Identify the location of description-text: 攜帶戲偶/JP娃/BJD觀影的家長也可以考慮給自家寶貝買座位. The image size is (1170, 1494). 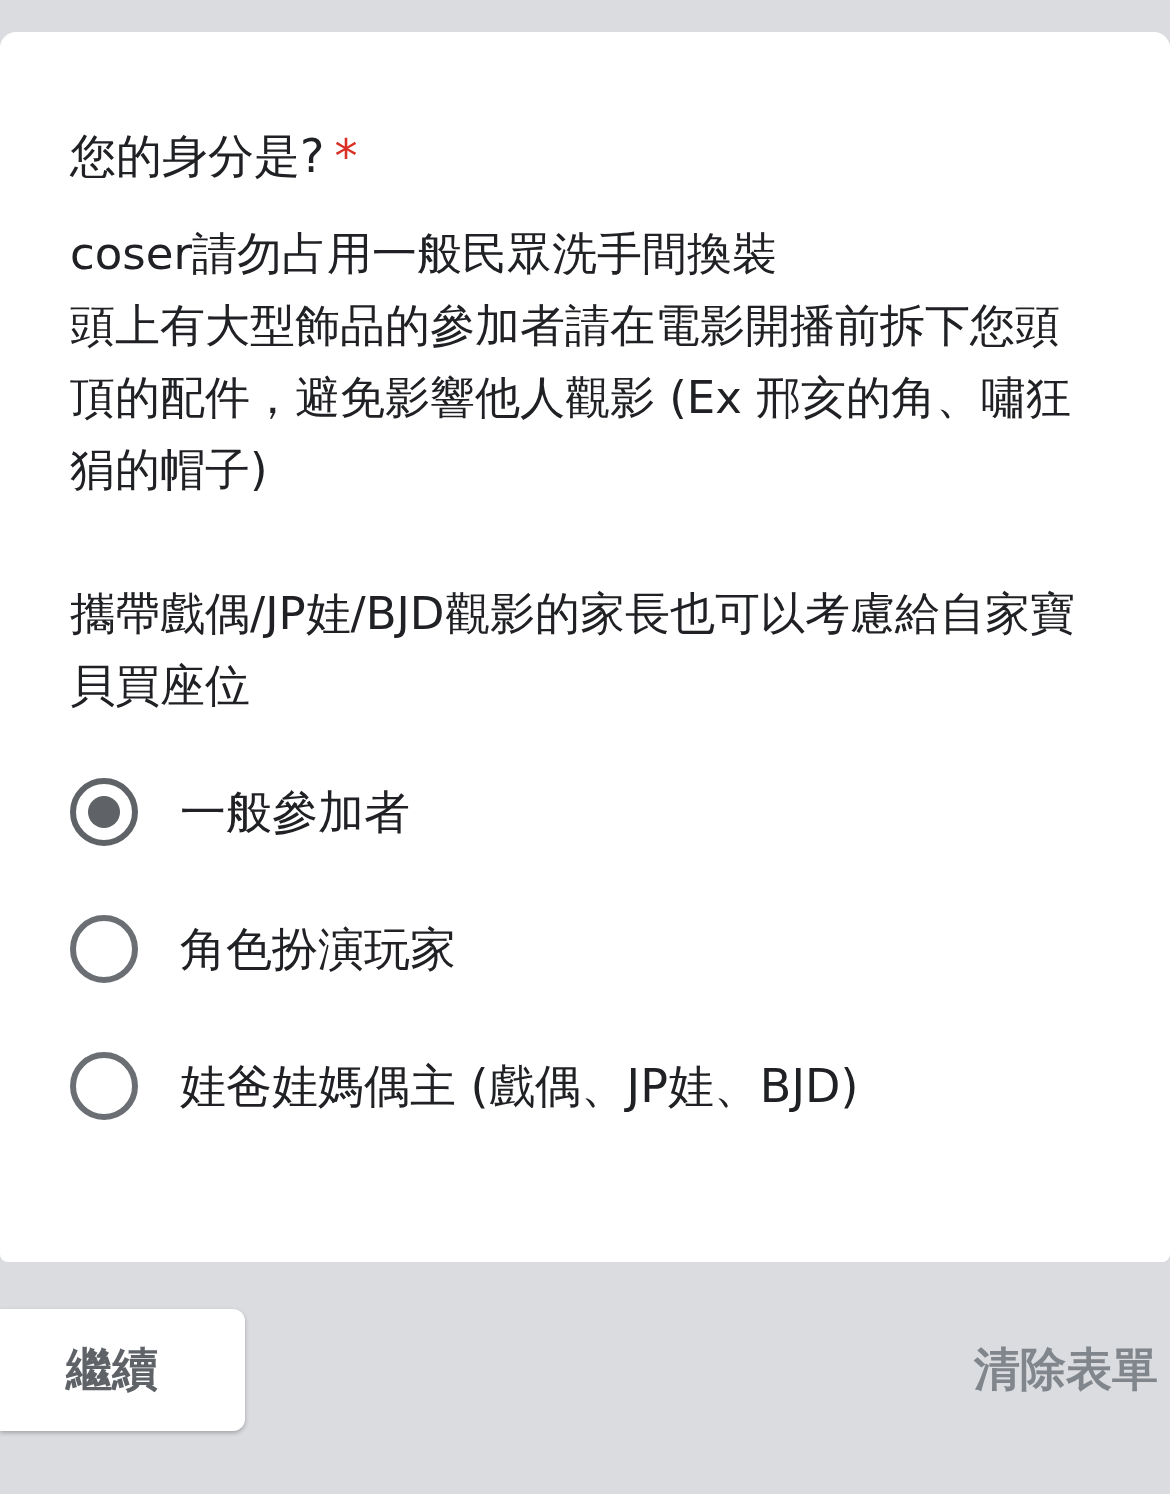
(573, 650).